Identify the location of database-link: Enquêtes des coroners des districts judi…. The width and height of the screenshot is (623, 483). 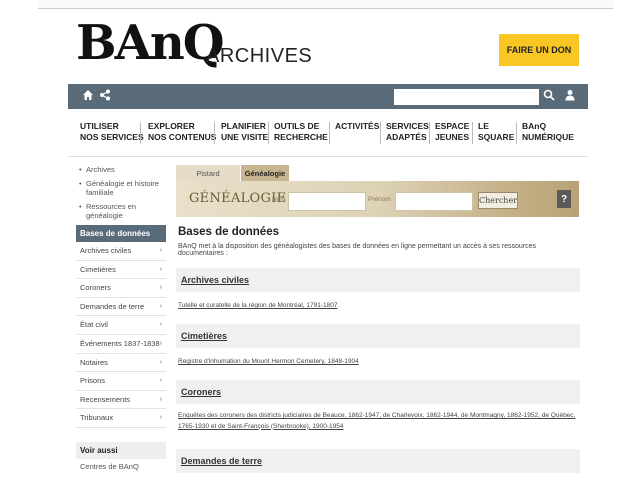
(379, 421).